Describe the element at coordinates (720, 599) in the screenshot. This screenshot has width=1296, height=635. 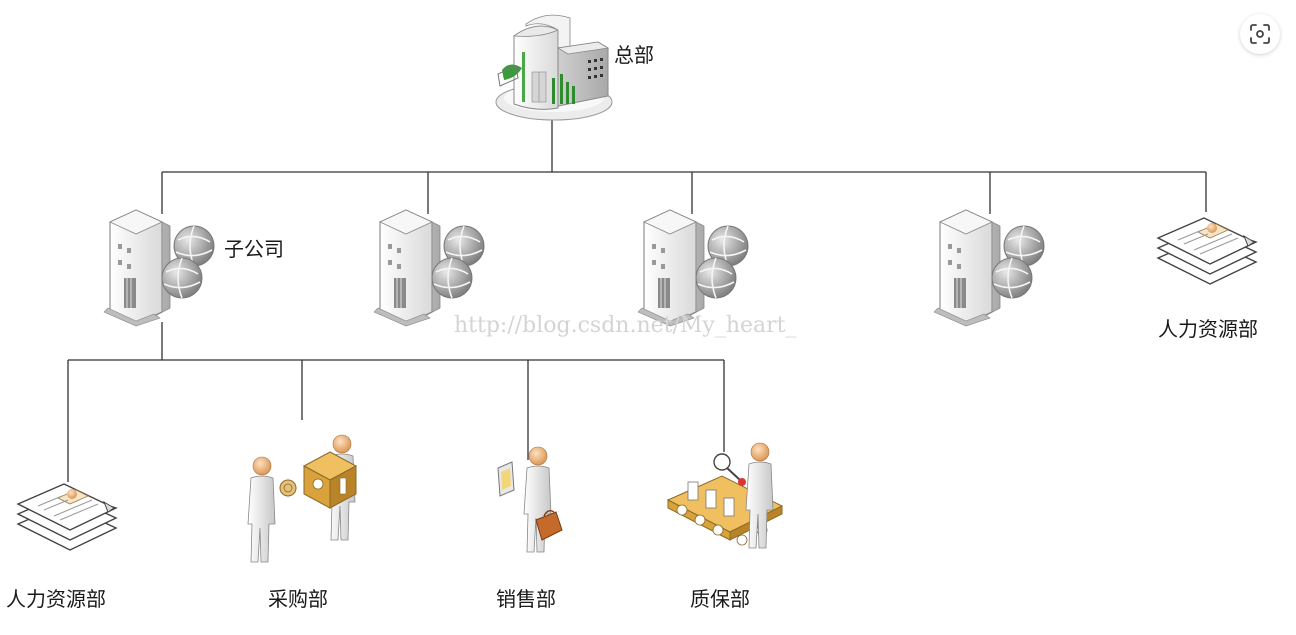
I see `quality-label: 质保部` at that location.